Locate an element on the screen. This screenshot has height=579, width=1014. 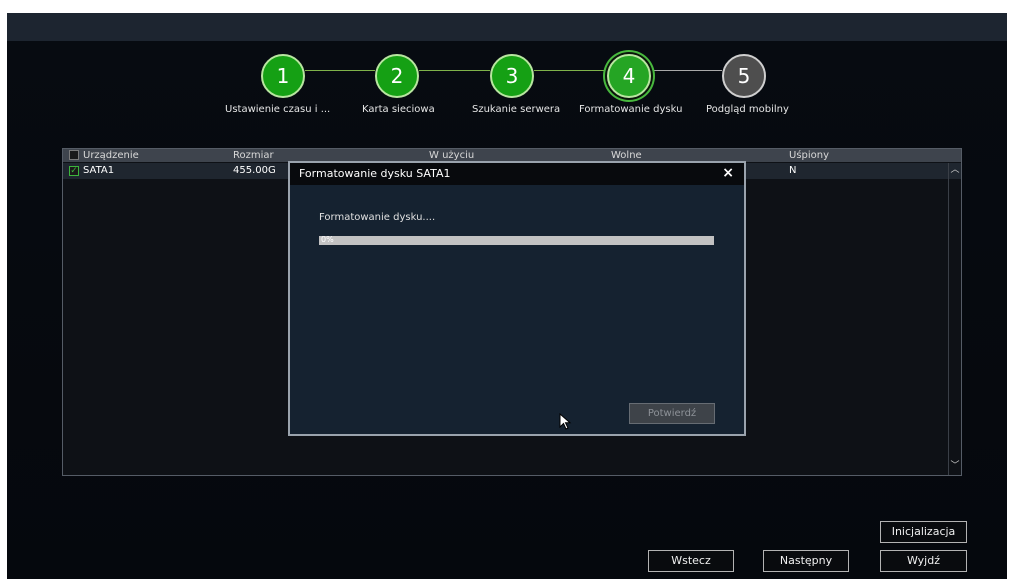
wizard-step-2: 2 is located at coordinates (397, 76).